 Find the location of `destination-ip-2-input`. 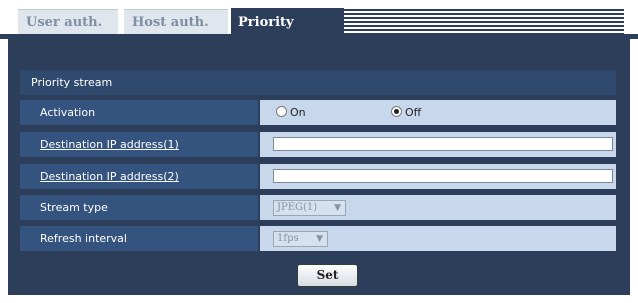

destination-ip-2-input is located at coordinates (443, 176).